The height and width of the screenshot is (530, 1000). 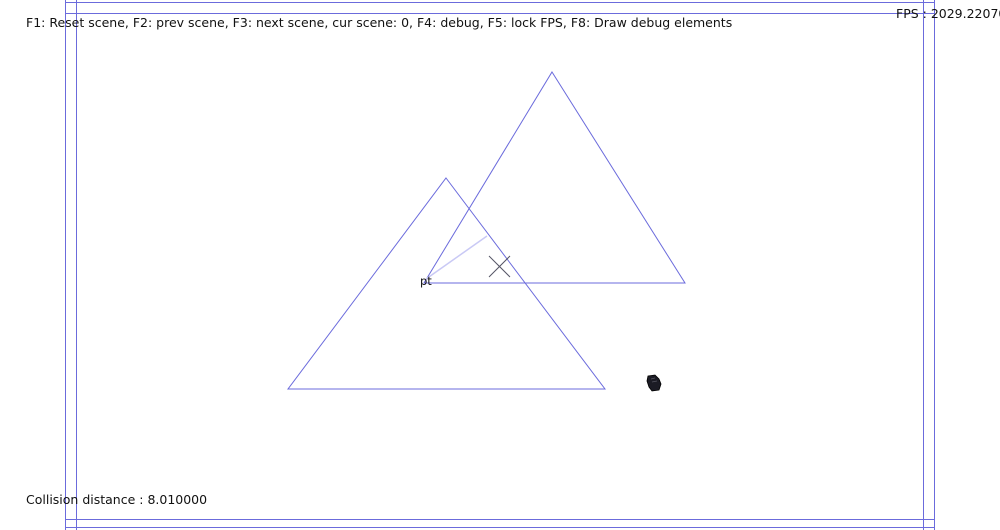 What do you see at coordinates (948, 13) in the screenshot?
I see `fps-readout: FPS : 2029.220703` at bounding box center [948, 13].